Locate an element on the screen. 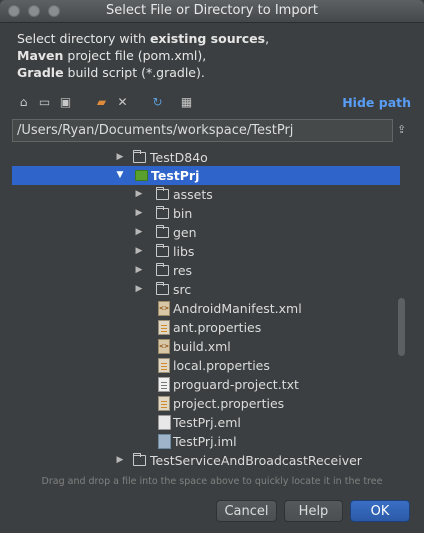  tree-row-testprj-eml: TestPrj.eml is located at coordinates (206, 422).